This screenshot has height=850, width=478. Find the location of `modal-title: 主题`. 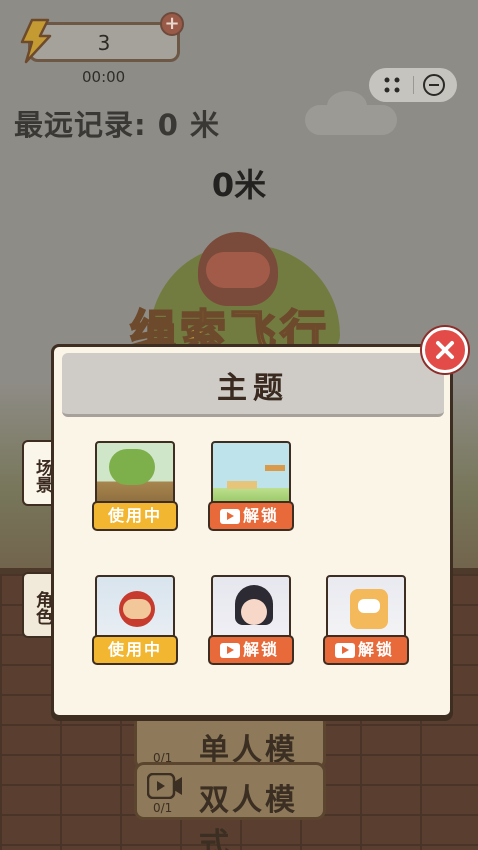

modal-title: 主题 is located at coordinates (253, 388).